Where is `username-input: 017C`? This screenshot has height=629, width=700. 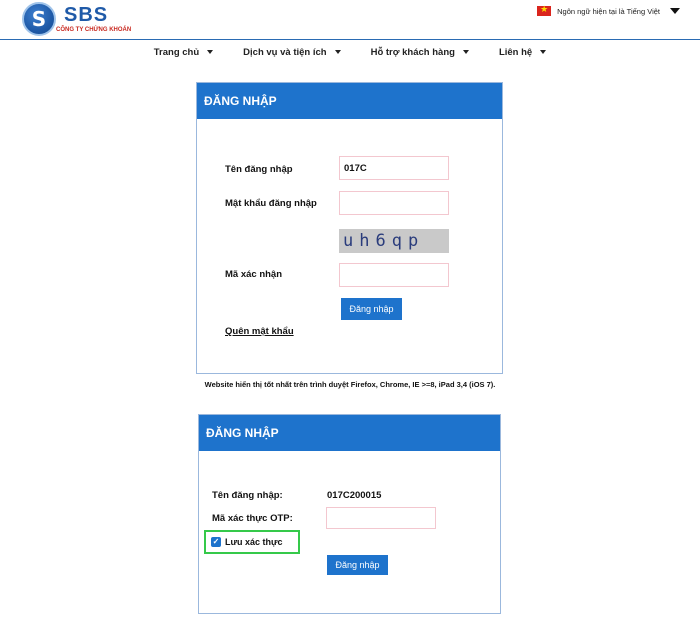
username-input: 017C is located at coordinates (394, 168).